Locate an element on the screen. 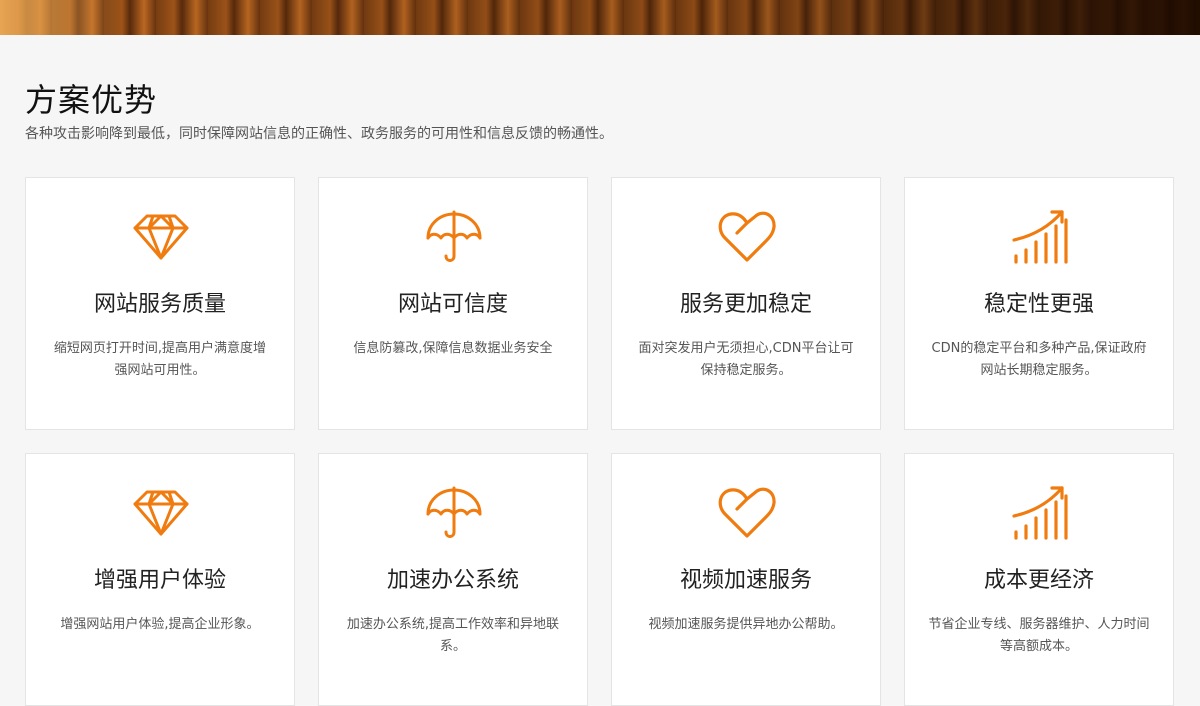  hero-left-fade is located at coordinates (60, 17).